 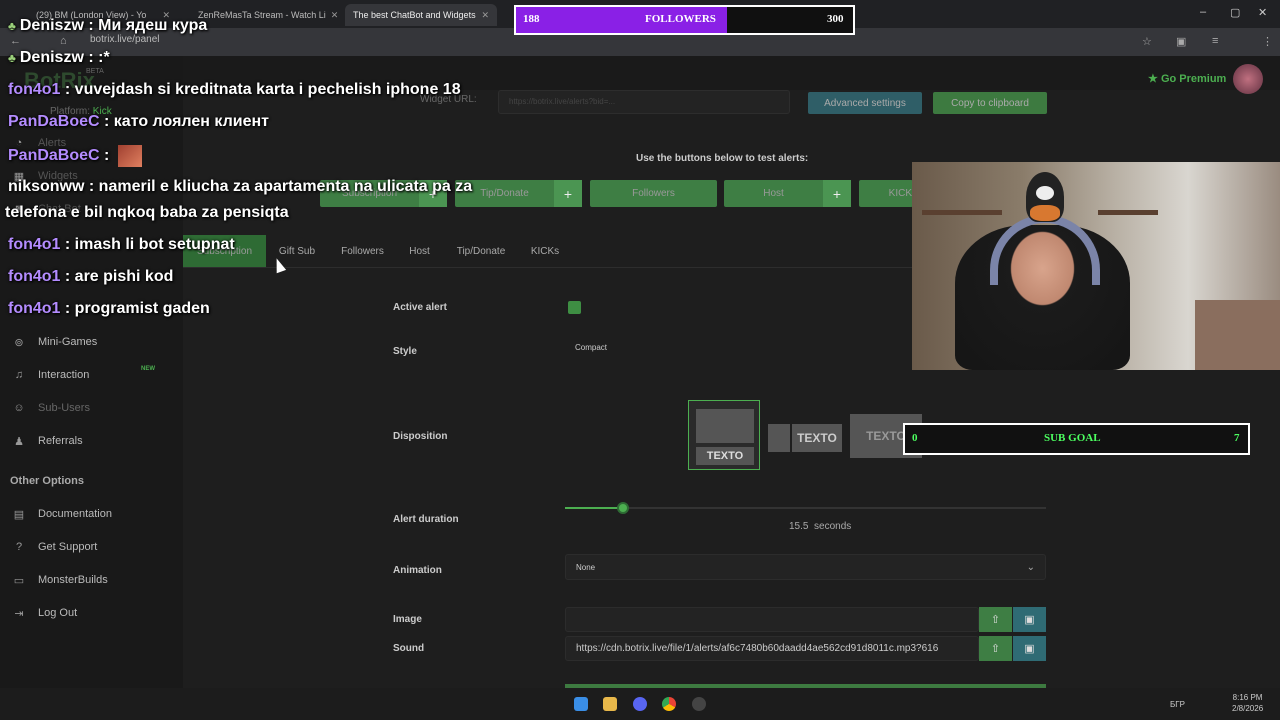 What do you see at coordinates (1187, 78) in the screenshot?
I see `go-premium-link: ★ Go Premium` at bounding box center [1187, 78].